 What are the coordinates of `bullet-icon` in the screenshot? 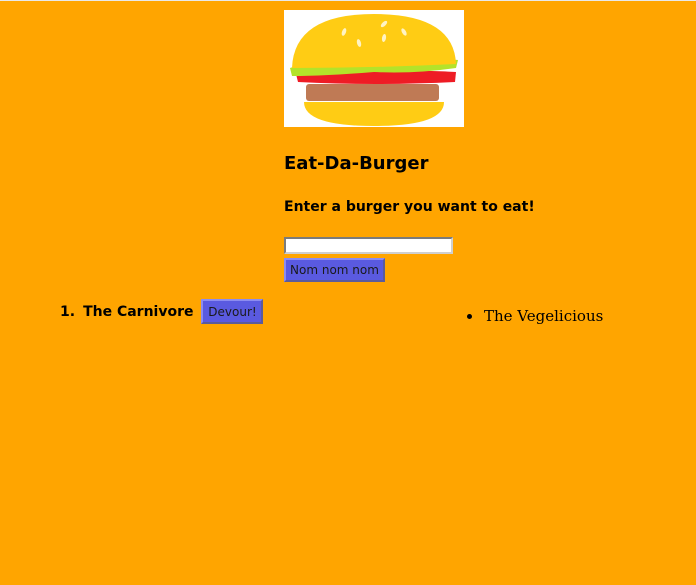 It's located at (469, 316).